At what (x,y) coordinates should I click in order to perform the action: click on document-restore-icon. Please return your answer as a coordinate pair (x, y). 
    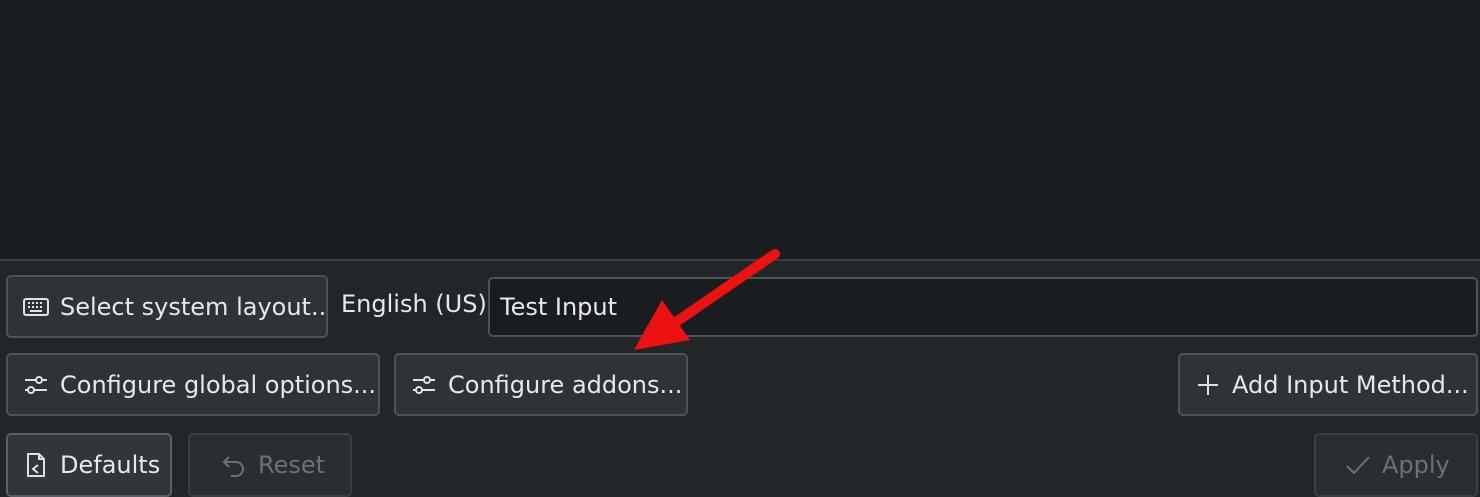
    Looking at the image, I should click on (36, 465).